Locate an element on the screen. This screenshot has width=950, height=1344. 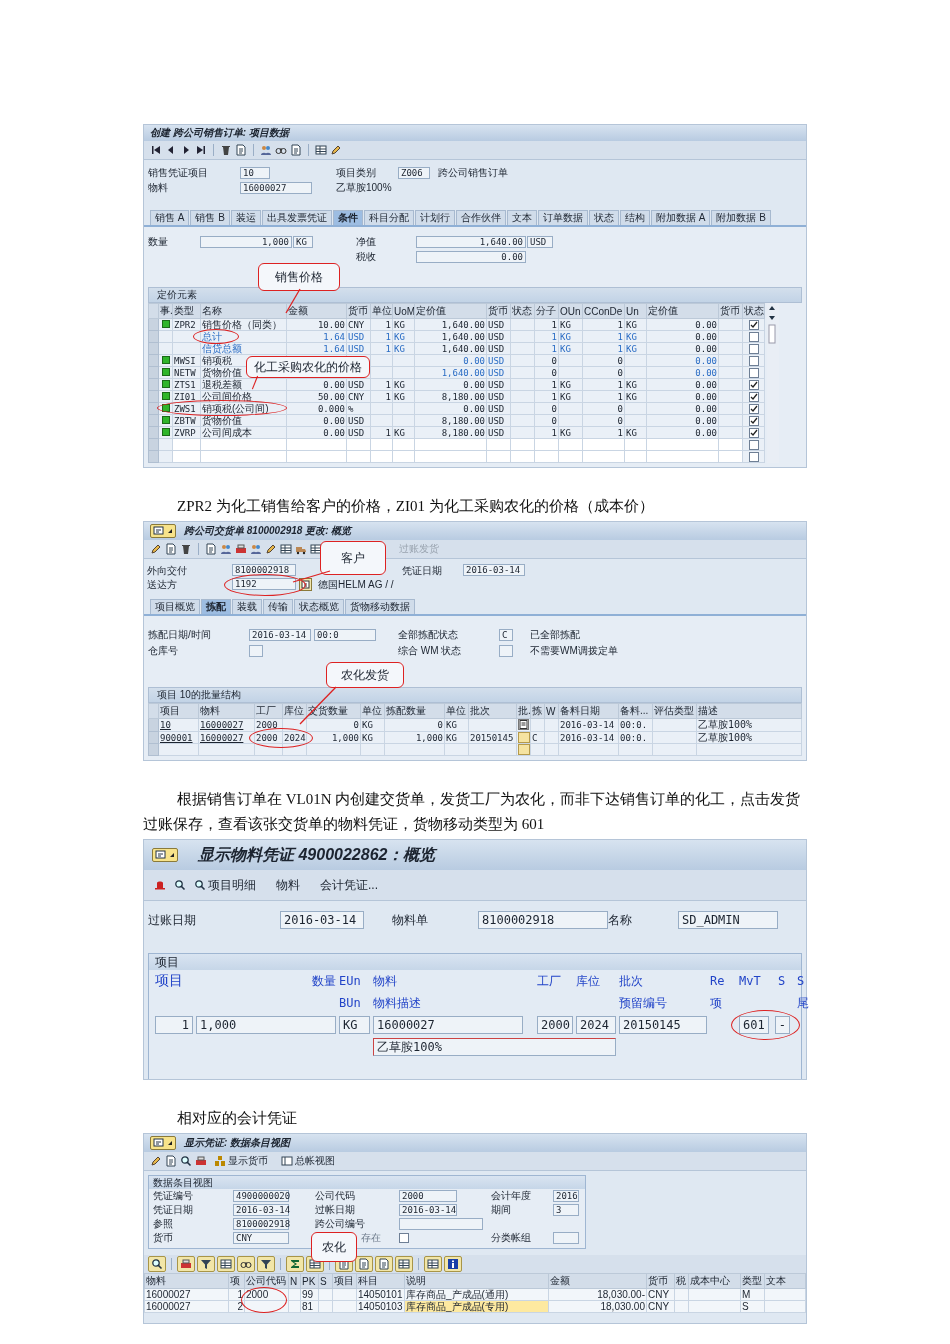
column-header: 金额 is located at coordinates (597, 1281).